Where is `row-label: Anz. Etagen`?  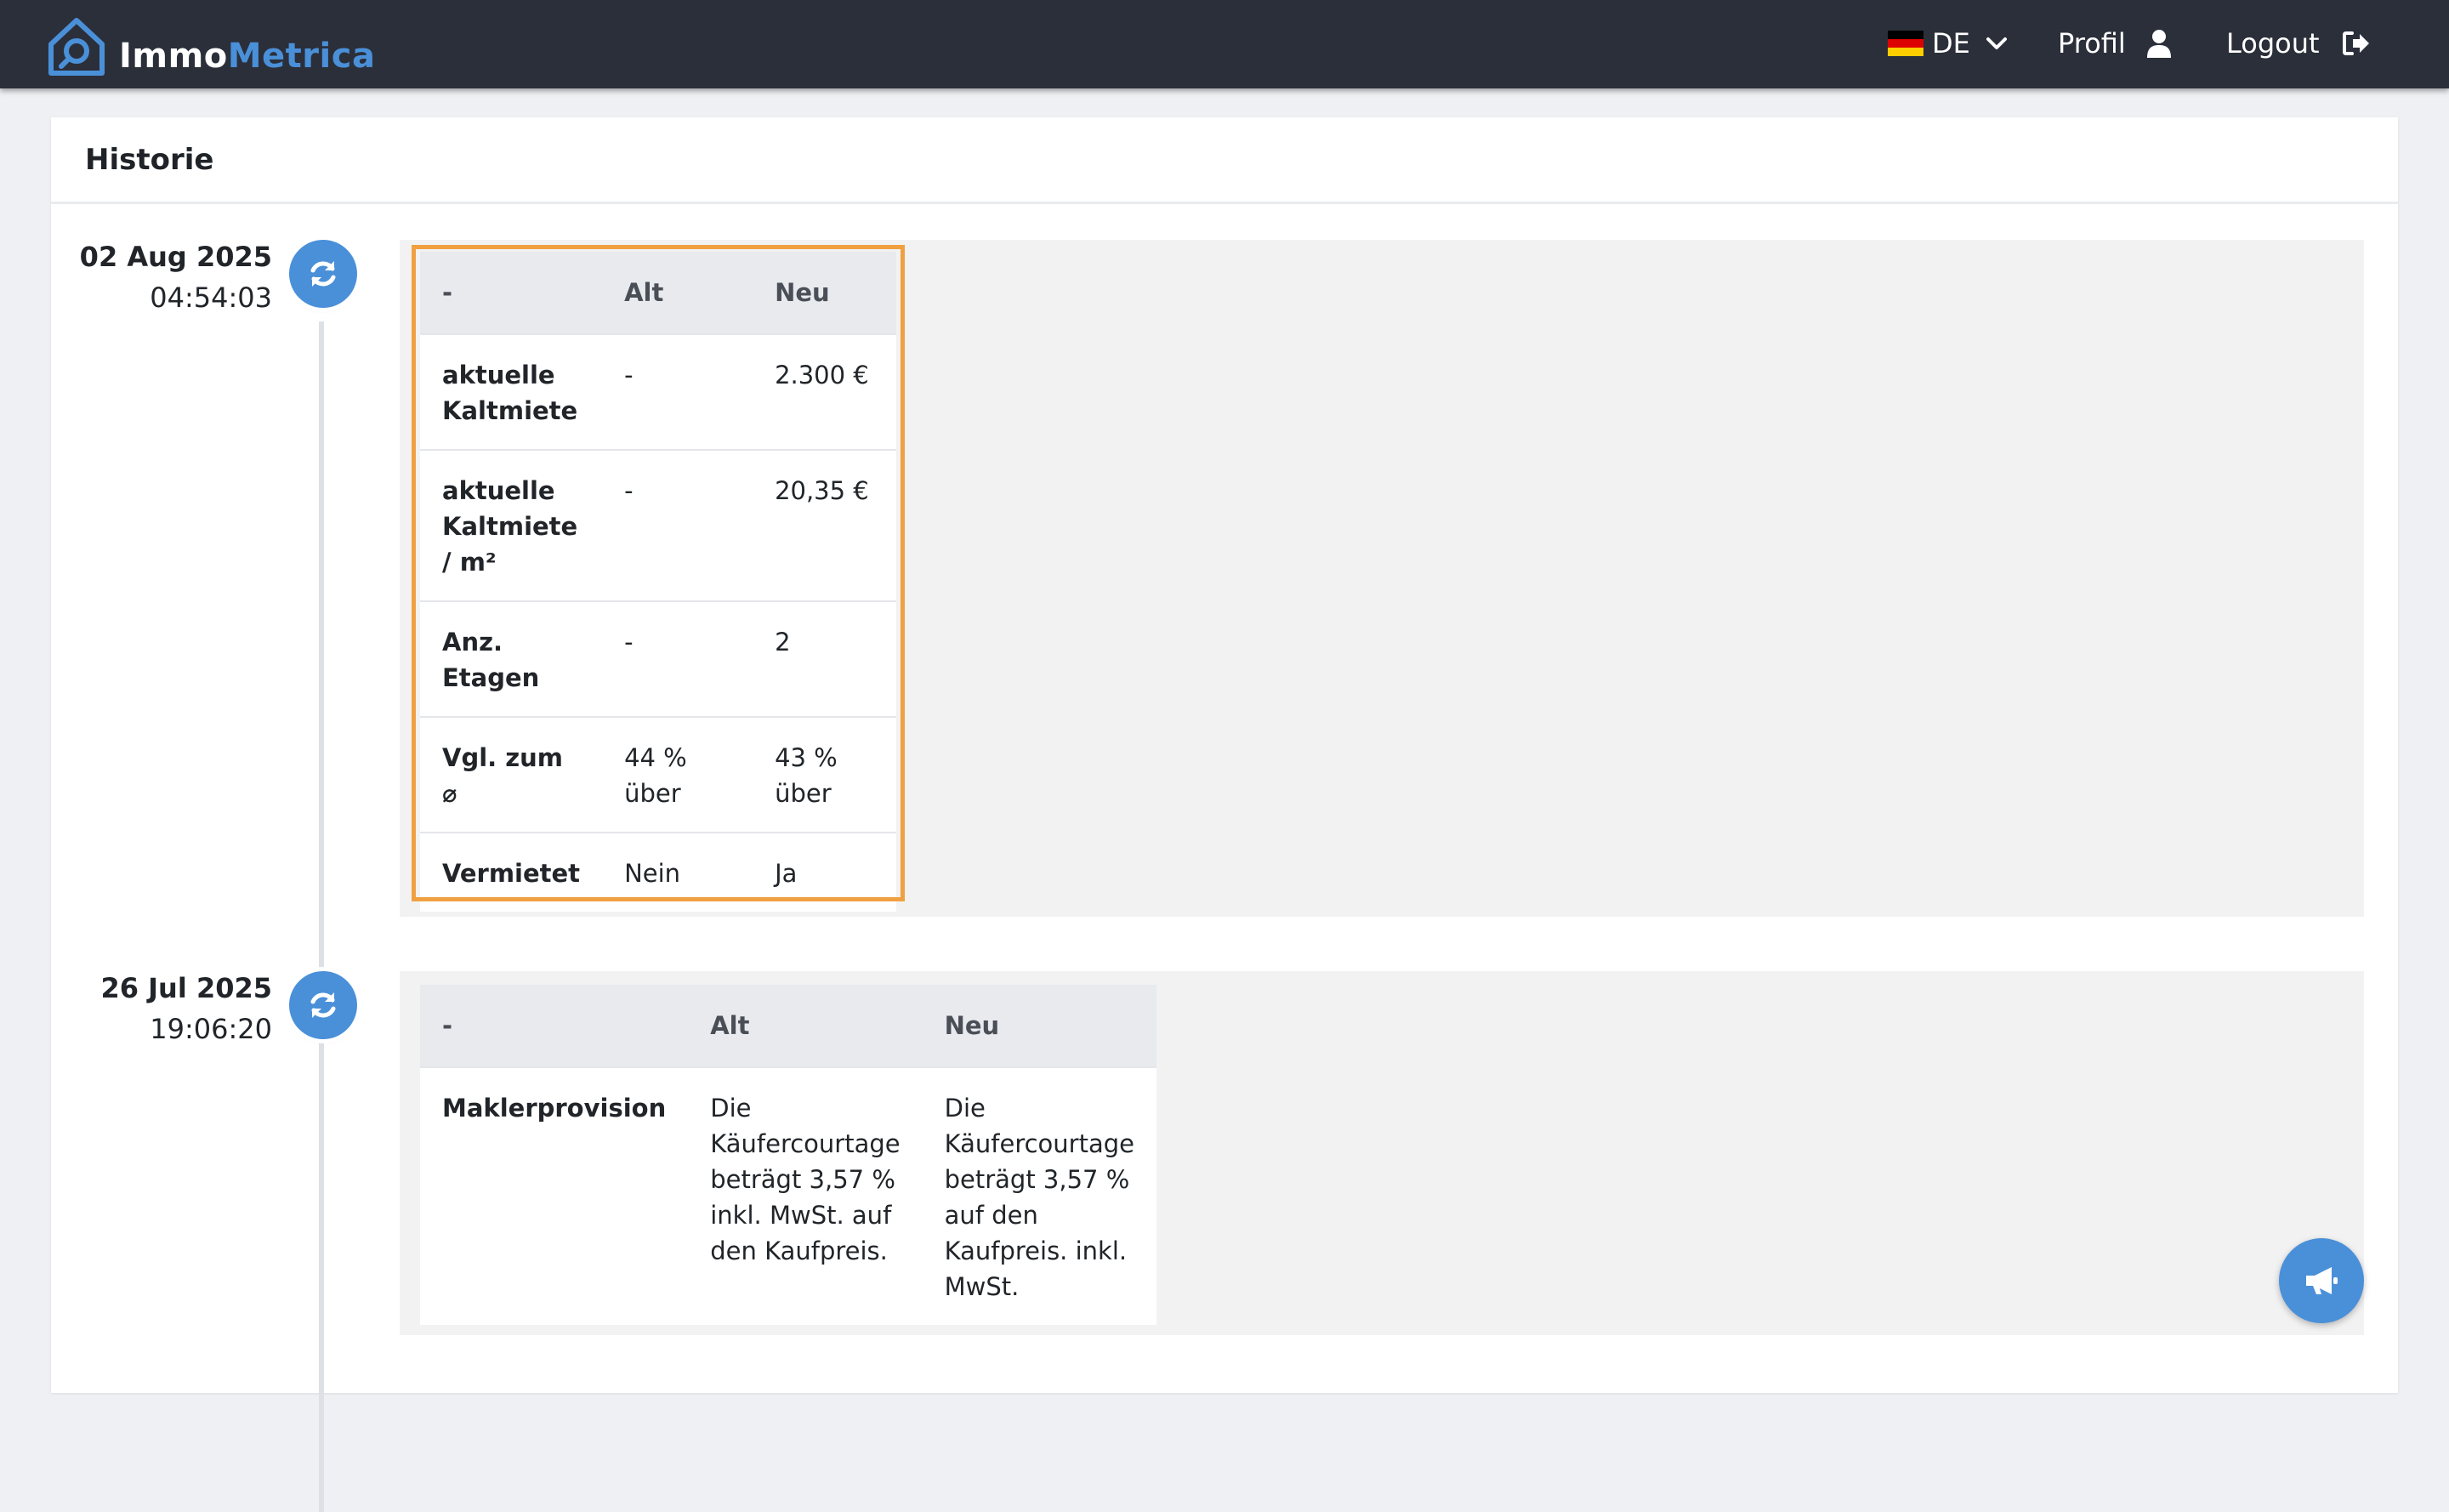 row-label: Anz. Etagen is located at coordinates (511, 658).